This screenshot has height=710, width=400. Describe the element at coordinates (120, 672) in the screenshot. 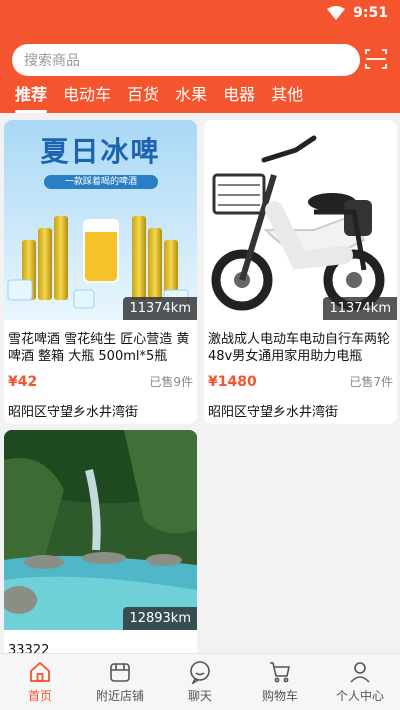

I see `shop-icon` at that location.